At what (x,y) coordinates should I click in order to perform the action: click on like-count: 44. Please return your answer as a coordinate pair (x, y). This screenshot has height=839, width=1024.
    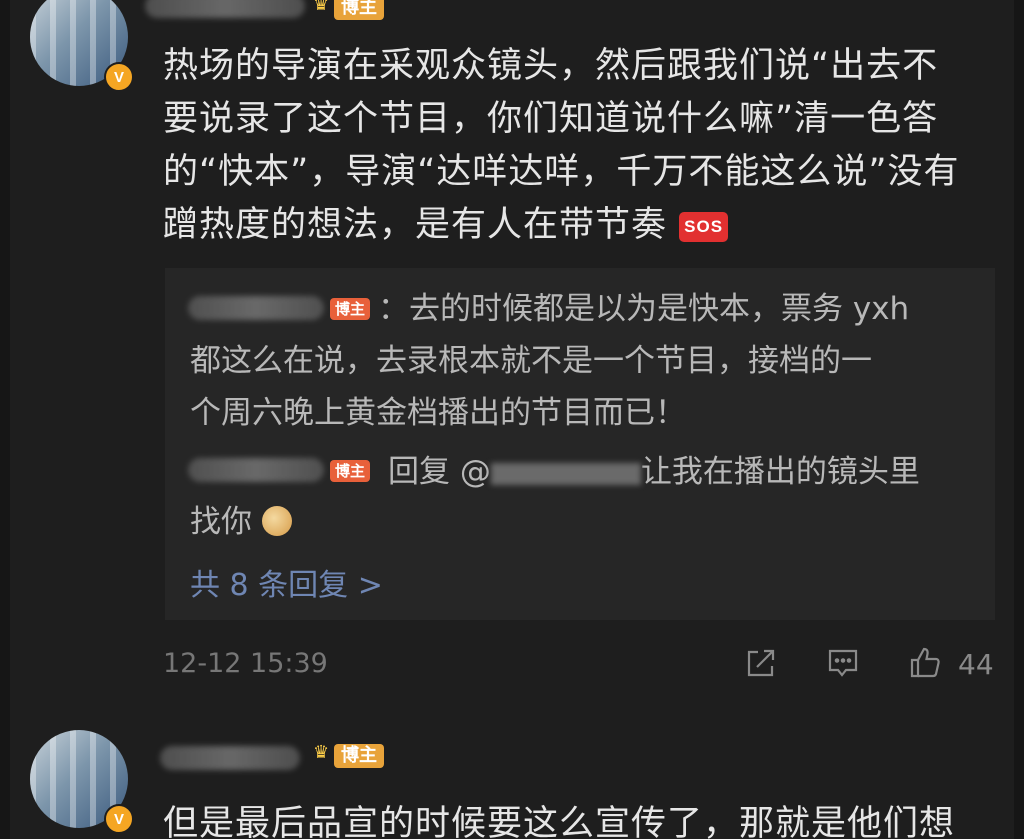
    Looking at the image, I should click on (976, 664).